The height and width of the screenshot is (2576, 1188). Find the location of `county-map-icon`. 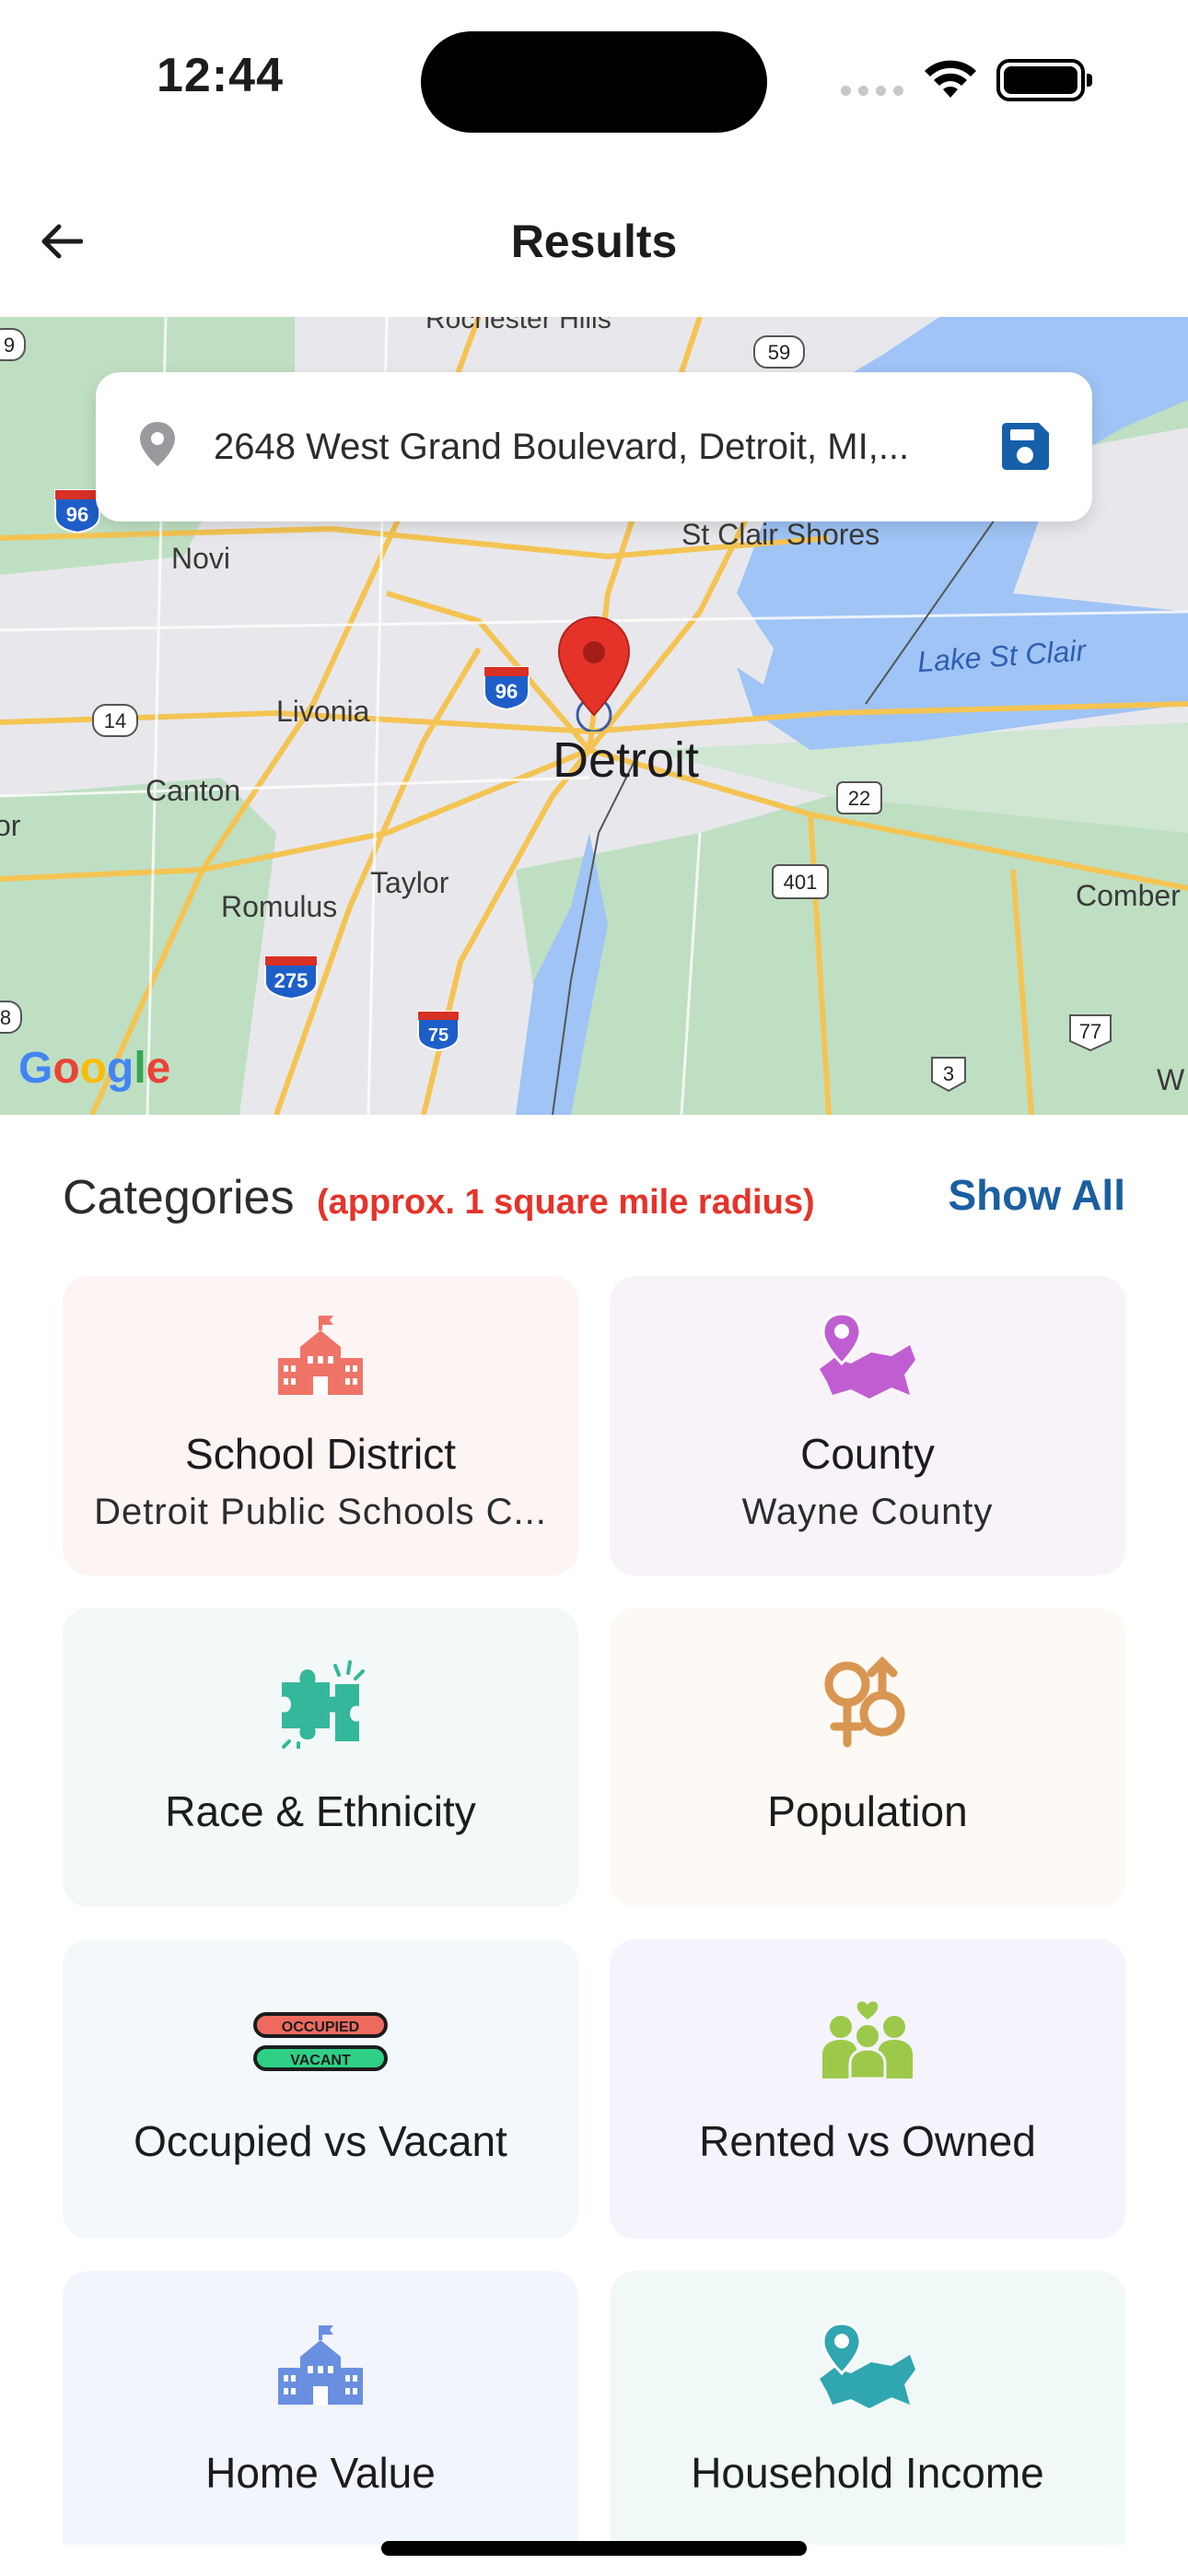

county-map-icon is located at coordinates (867, 1355).